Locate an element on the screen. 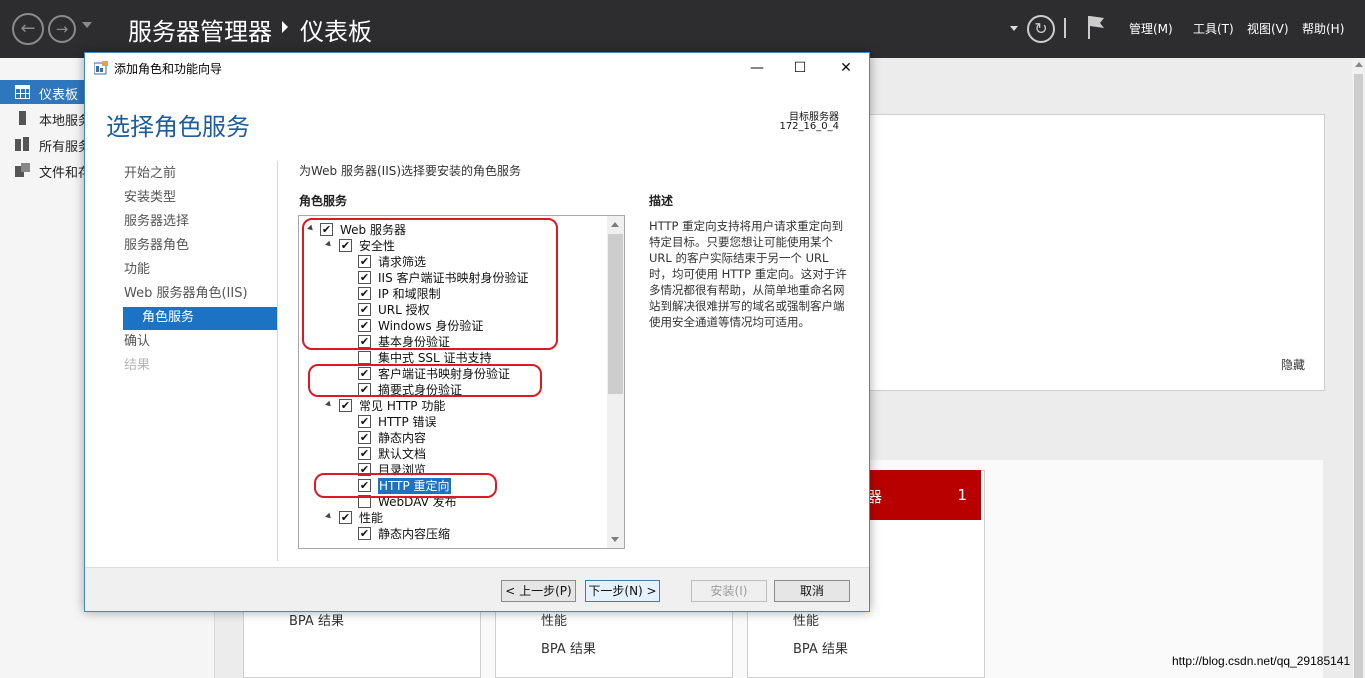  step-installation-type: 安装类型 is located at coordinates (200, 198).